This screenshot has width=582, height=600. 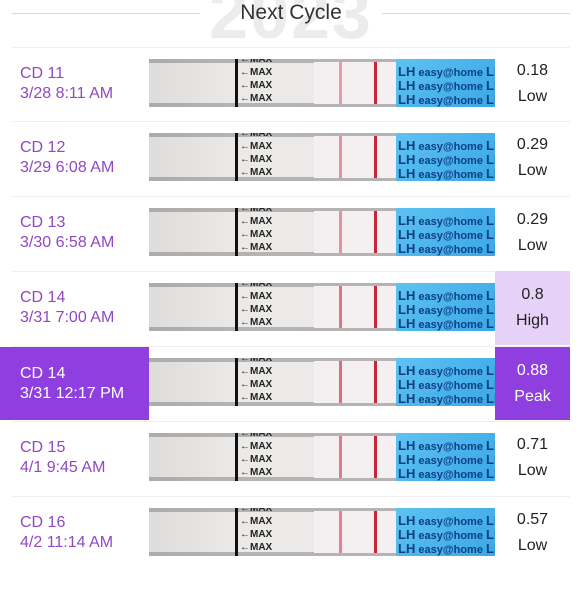 What do you see at coordinates (74, 233) in the screenshot?
I see `test-date-cell: CD 13 3/30 6:58 AM` at bounding box center [74, 233].